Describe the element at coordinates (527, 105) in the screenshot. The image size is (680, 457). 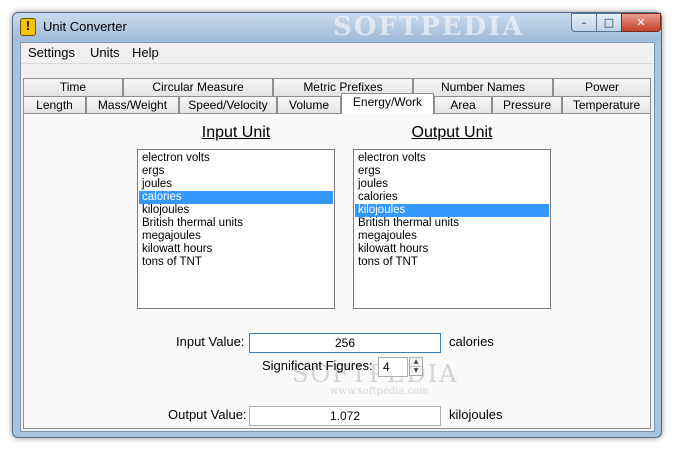
I see `tab-pressure: Pressure` at that location.